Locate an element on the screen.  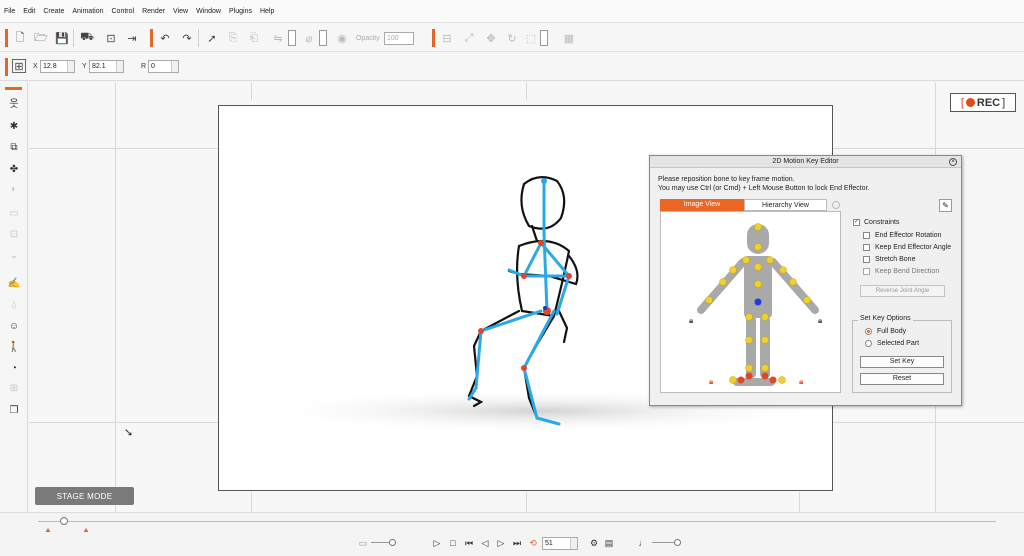
scale-dropdown is located at coordinates (544, 38).